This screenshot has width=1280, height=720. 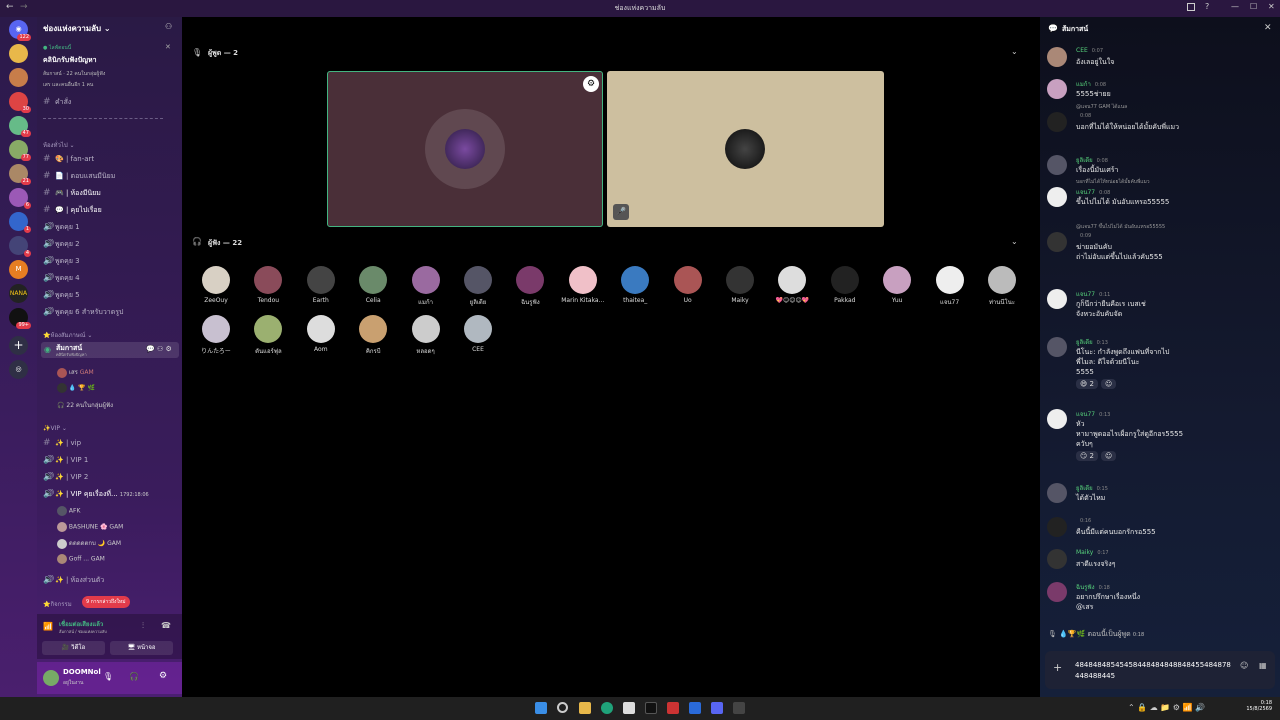 I want to click on channel-commands: # คำสั่ง, so click(x=110, y=103).